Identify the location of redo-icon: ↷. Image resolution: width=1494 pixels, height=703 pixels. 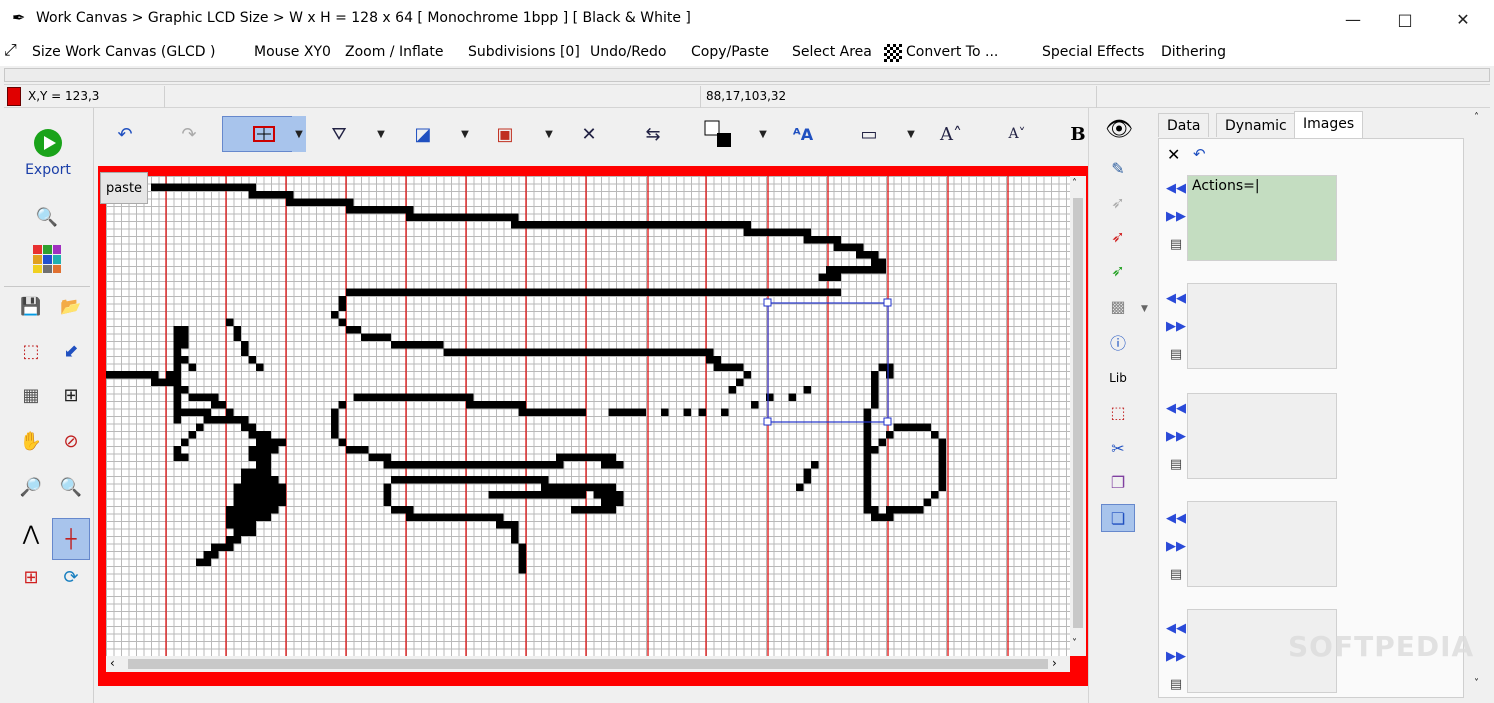
(189, 134).